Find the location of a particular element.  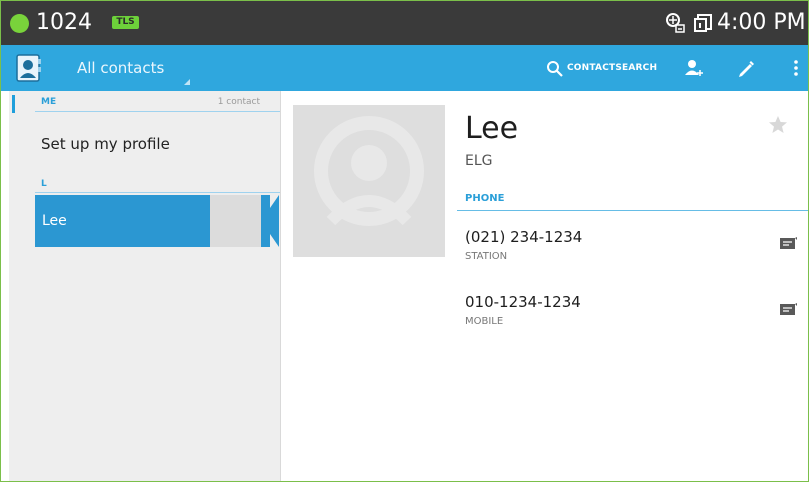

section-header-me: ME is located at coordinates (49, 102).